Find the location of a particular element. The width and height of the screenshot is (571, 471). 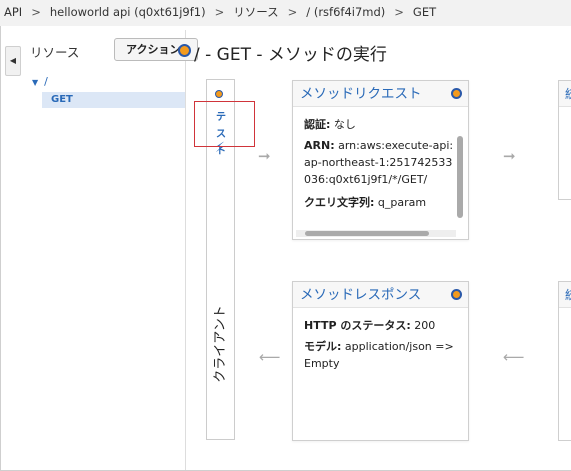

model-row: モデル: application/json => Empty is located at coordinates (381, 355).